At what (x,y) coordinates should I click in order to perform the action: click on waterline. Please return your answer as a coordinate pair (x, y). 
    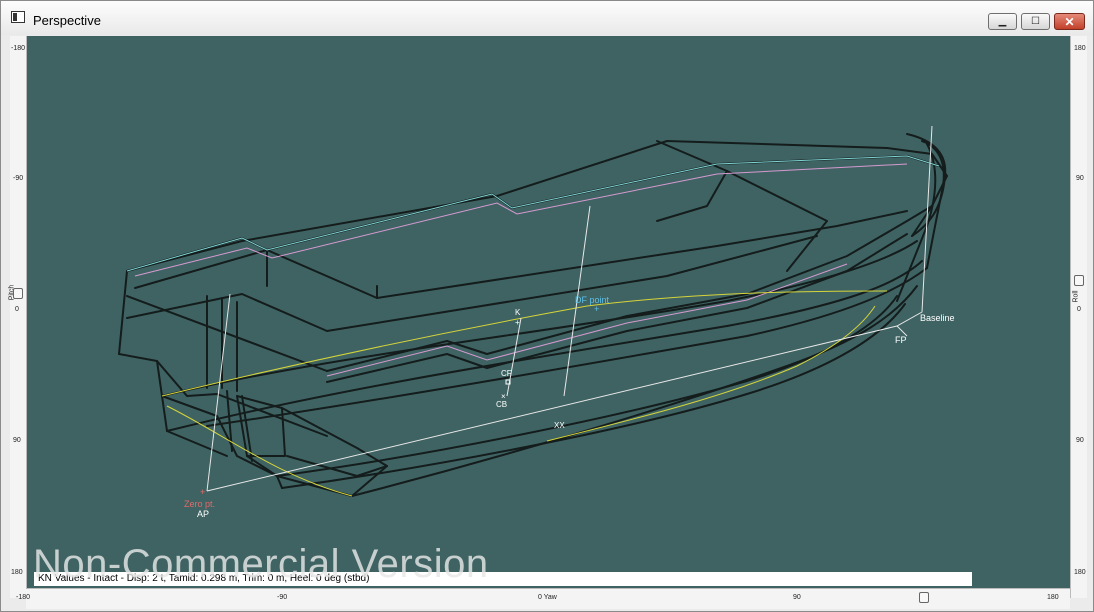
    Looking at the image, I should click on (711, 373).